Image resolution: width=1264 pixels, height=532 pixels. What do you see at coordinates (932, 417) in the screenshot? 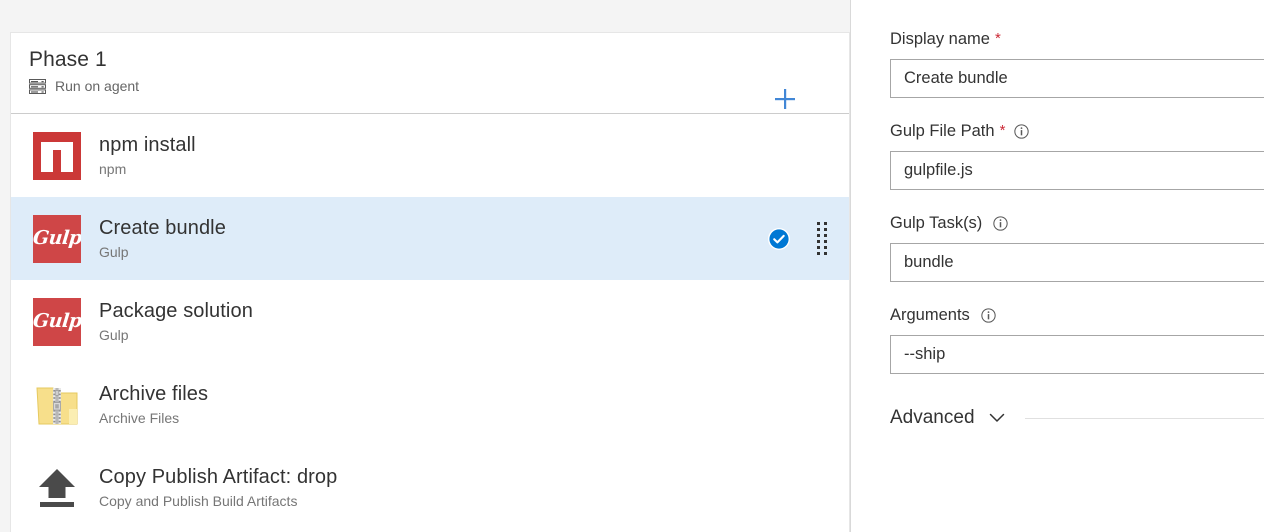
I see `advanced-label: Advanced` at bounding box center [932, 417].